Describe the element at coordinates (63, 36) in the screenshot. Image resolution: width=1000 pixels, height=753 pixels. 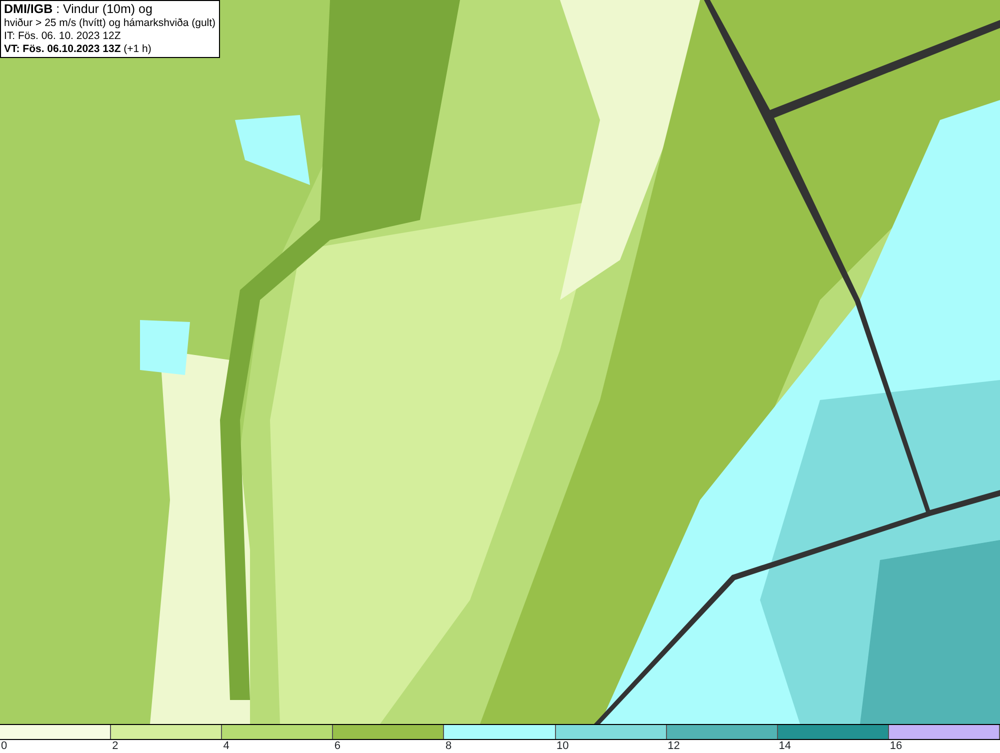
I see `title-text: IT: Fös. 06. 10. 2023 12Z` at that location.